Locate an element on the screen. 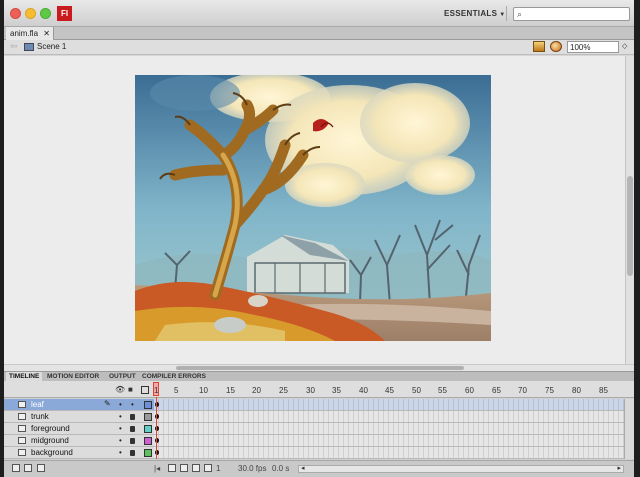 This screenshot has height=477, width=640. scroll-right-icon: ▸ is located at coordinates (619, 468).